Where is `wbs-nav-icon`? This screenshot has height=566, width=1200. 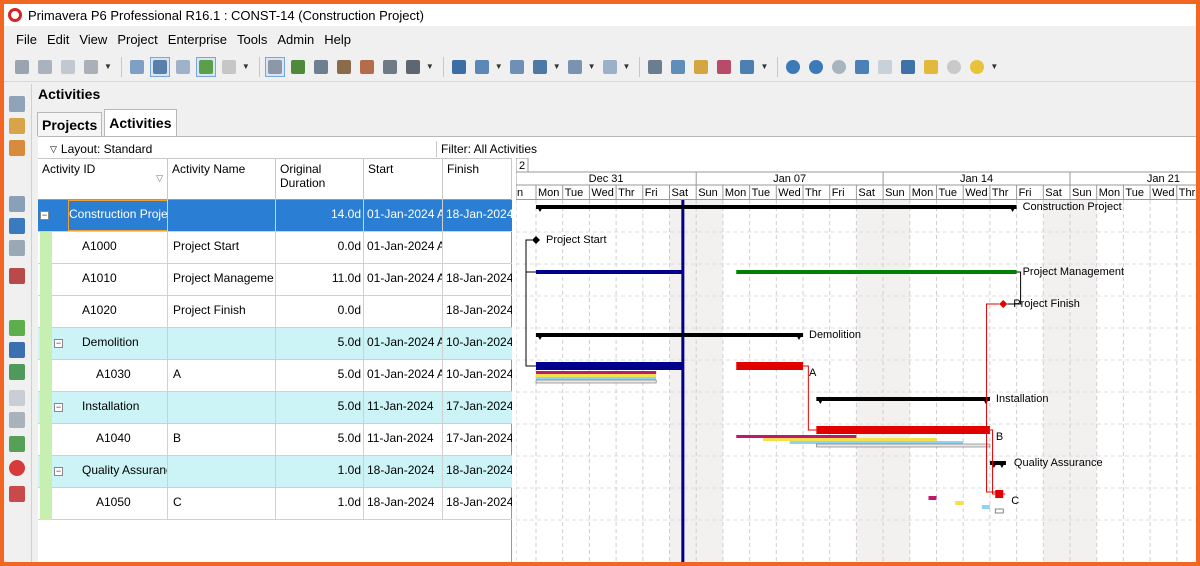 wbs-nav-icon is located at coordinates (17, 328).